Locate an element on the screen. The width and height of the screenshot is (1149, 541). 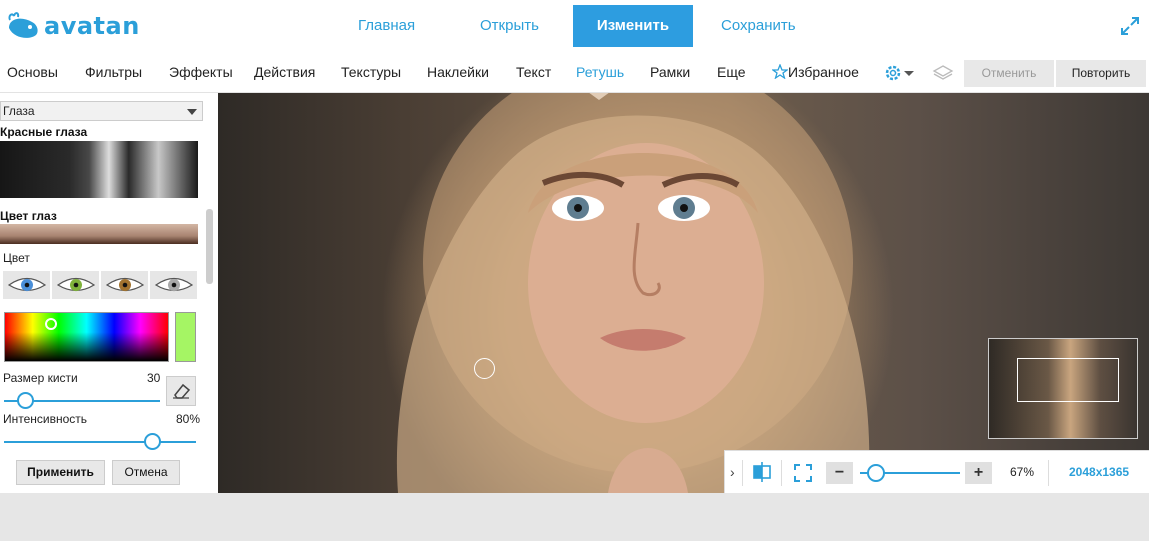
chevron-down-icon is located at coordinates (192, 112).